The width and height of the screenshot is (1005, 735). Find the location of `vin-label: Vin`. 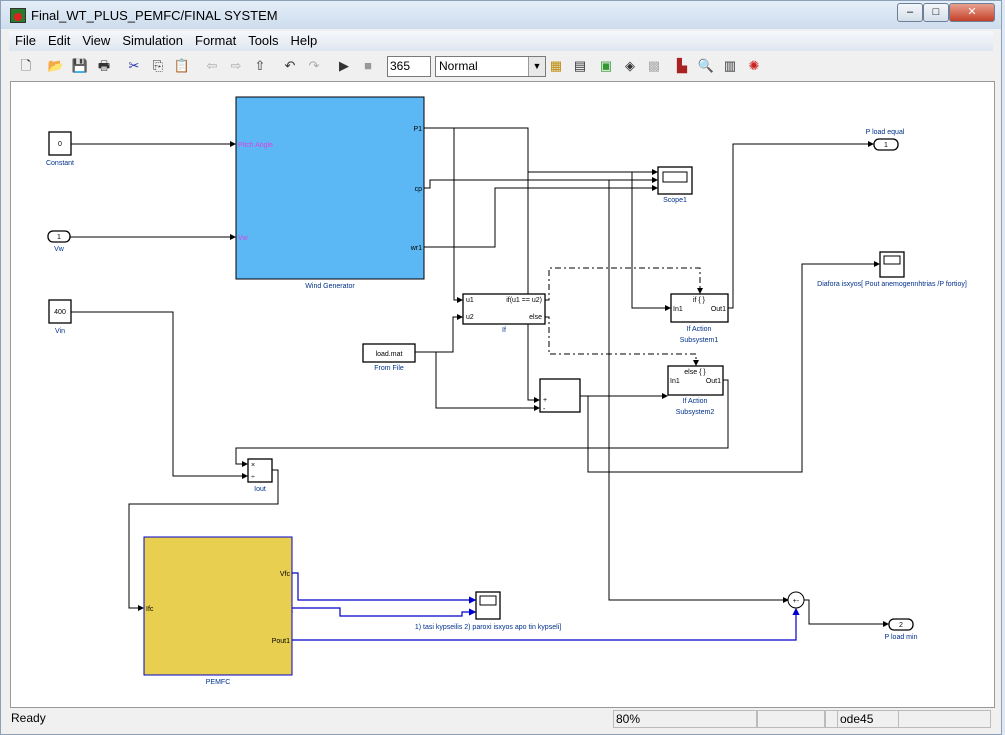

vin-label: Vin is located at coordinates (60, 331).